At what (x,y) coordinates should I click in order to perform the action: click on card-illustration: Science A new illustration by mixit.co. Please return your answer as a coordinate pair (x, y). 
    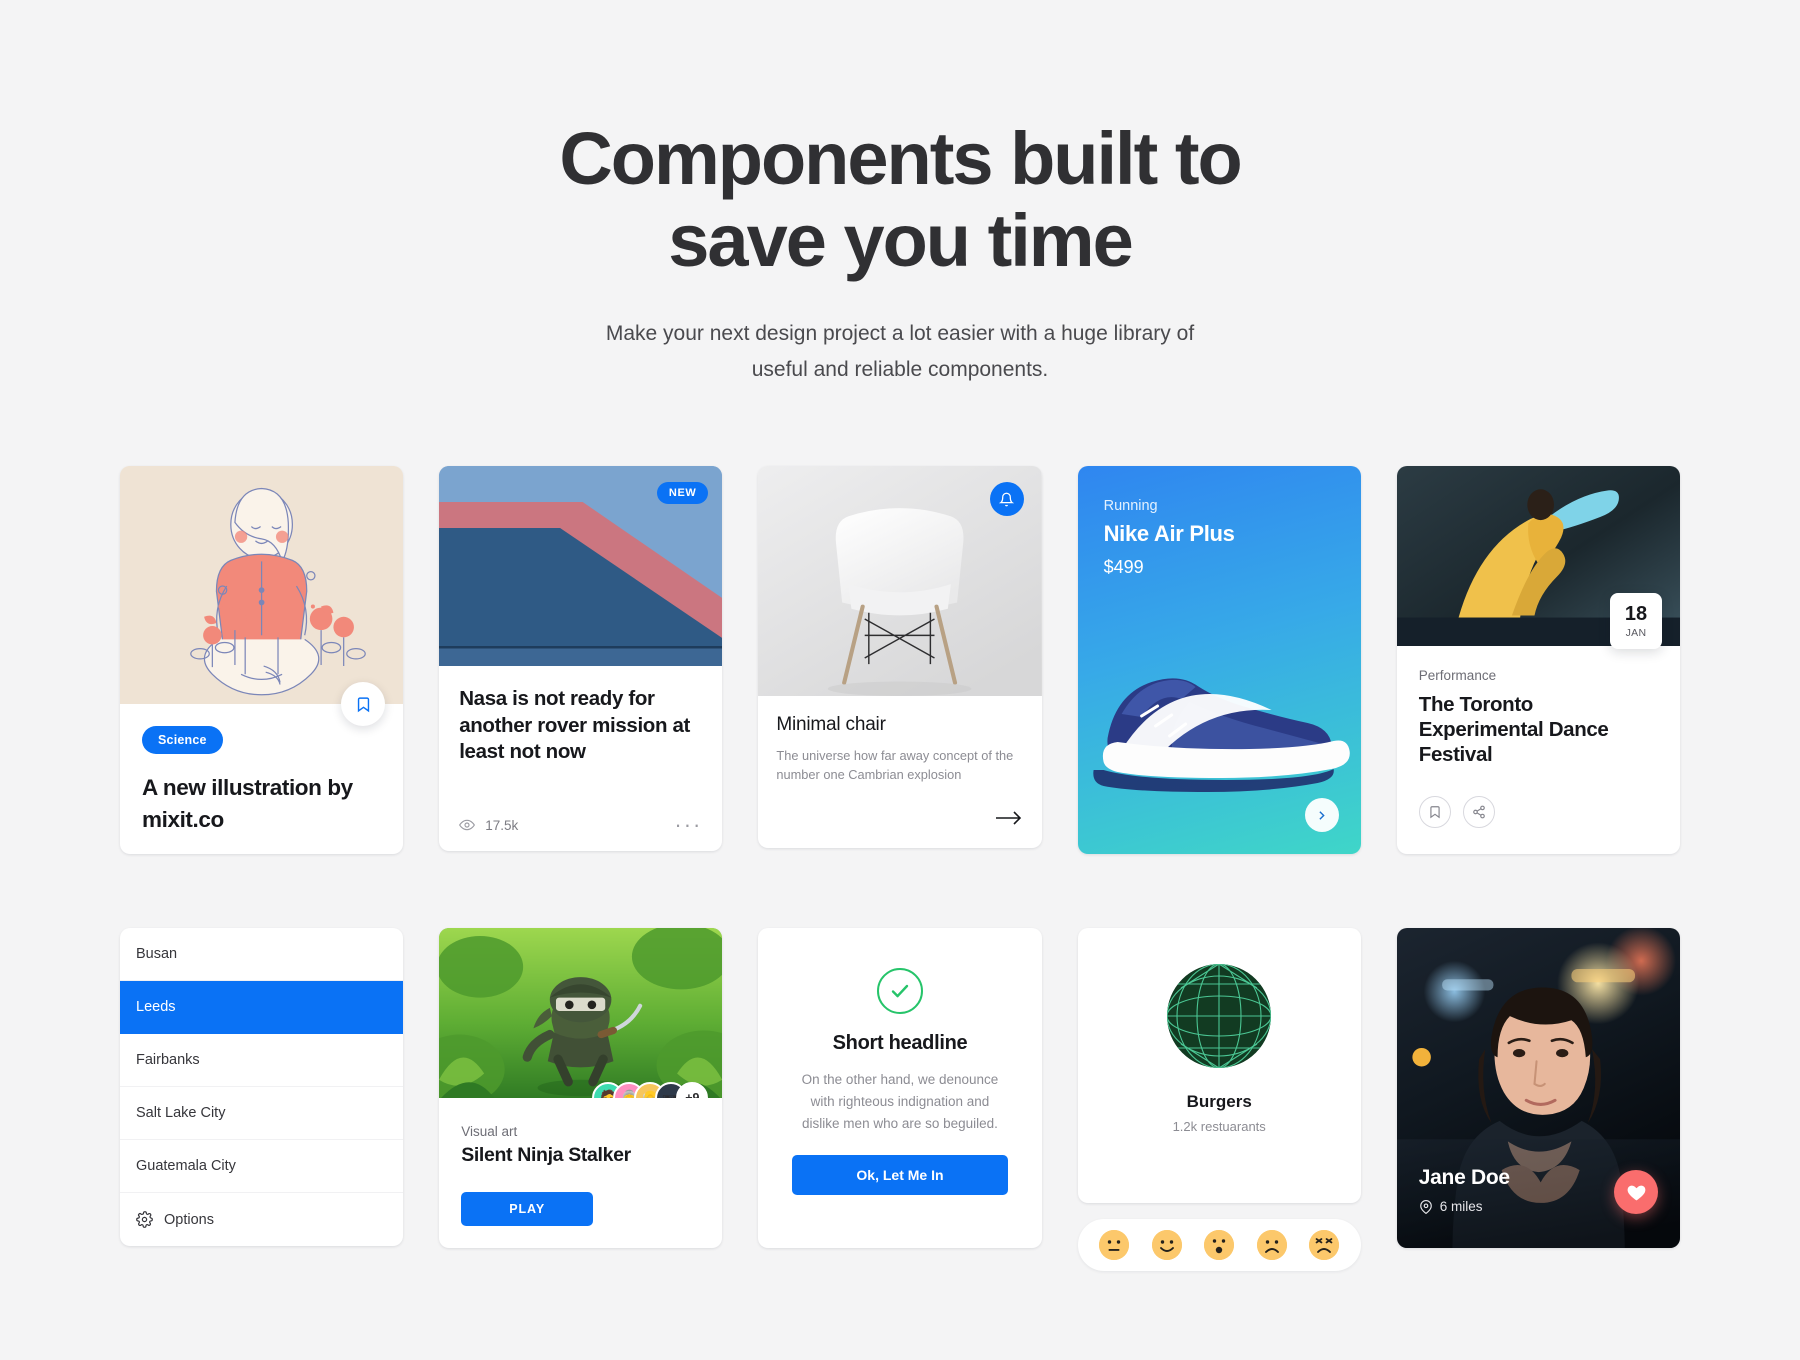
    Looking at the image, I should click on (262, 660).